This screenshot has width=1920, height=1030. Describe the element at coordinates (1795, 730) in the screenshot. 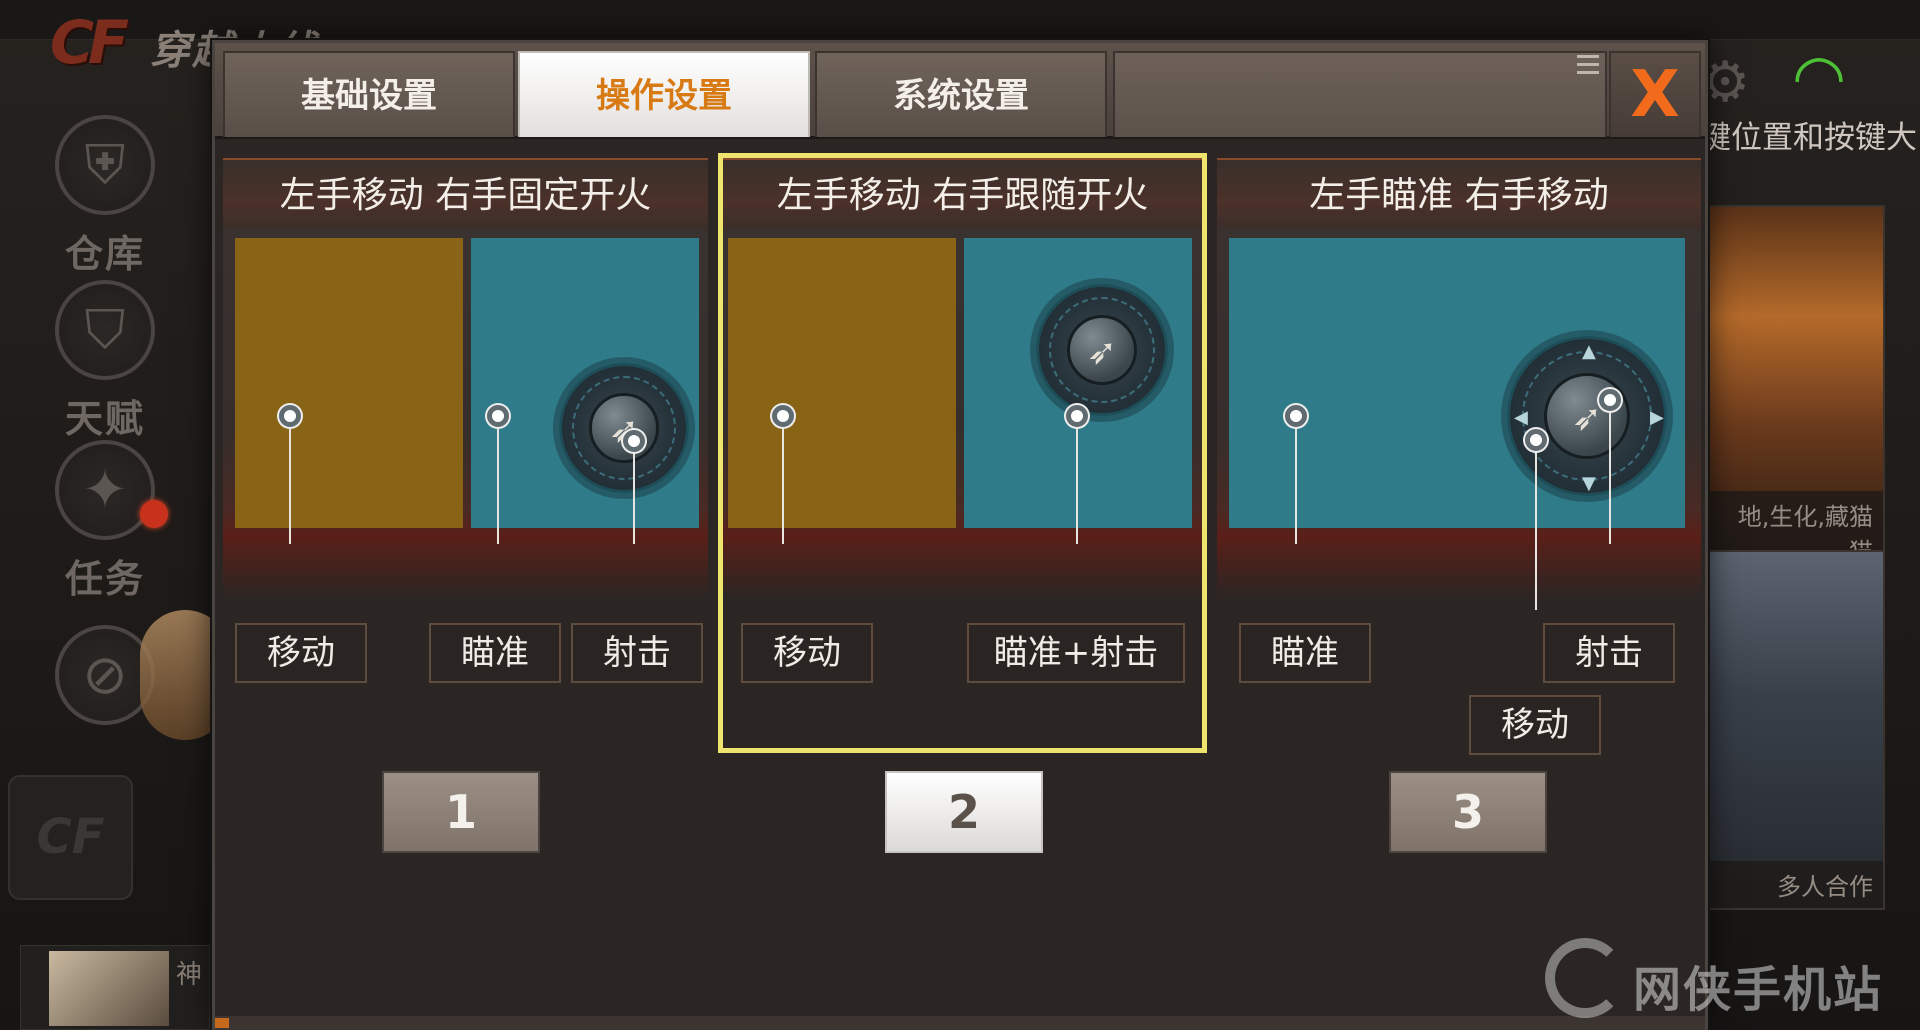

I see `mode-card-coop: 多人合作` at that location.